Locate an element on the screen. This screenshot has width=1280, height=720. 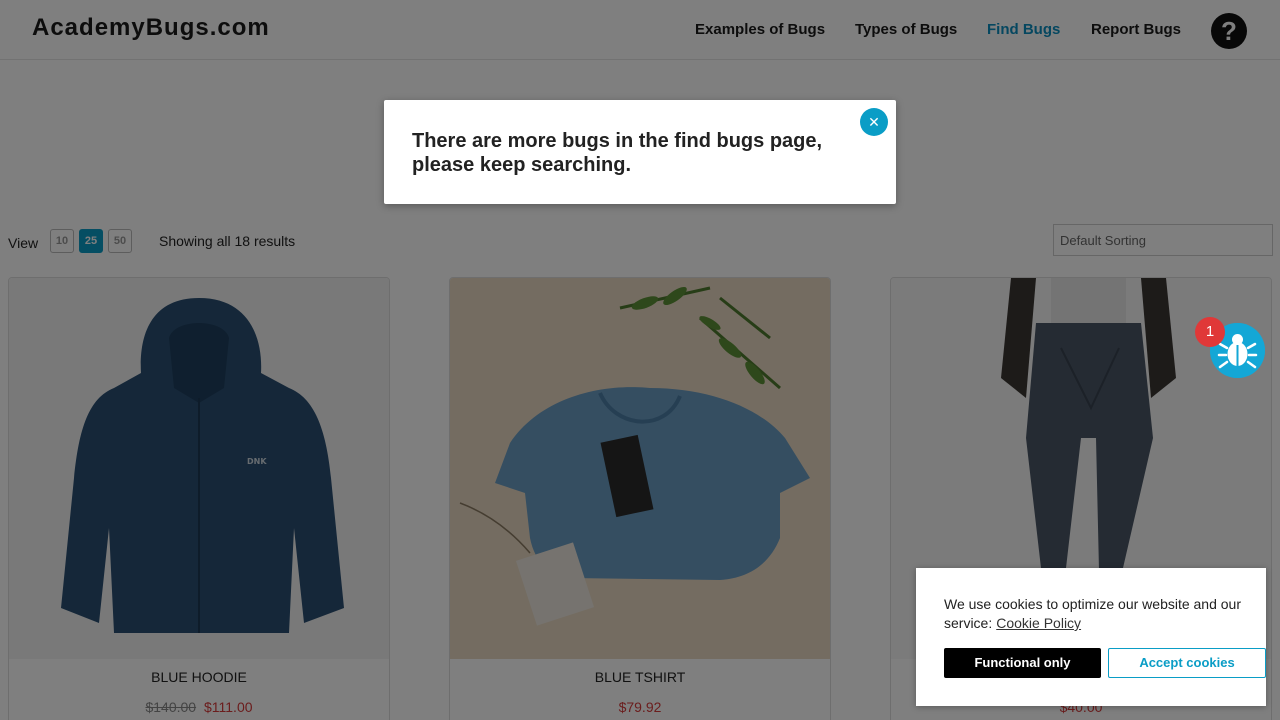
bug-count-badge: 1 is located at coordinates (1210, 332).